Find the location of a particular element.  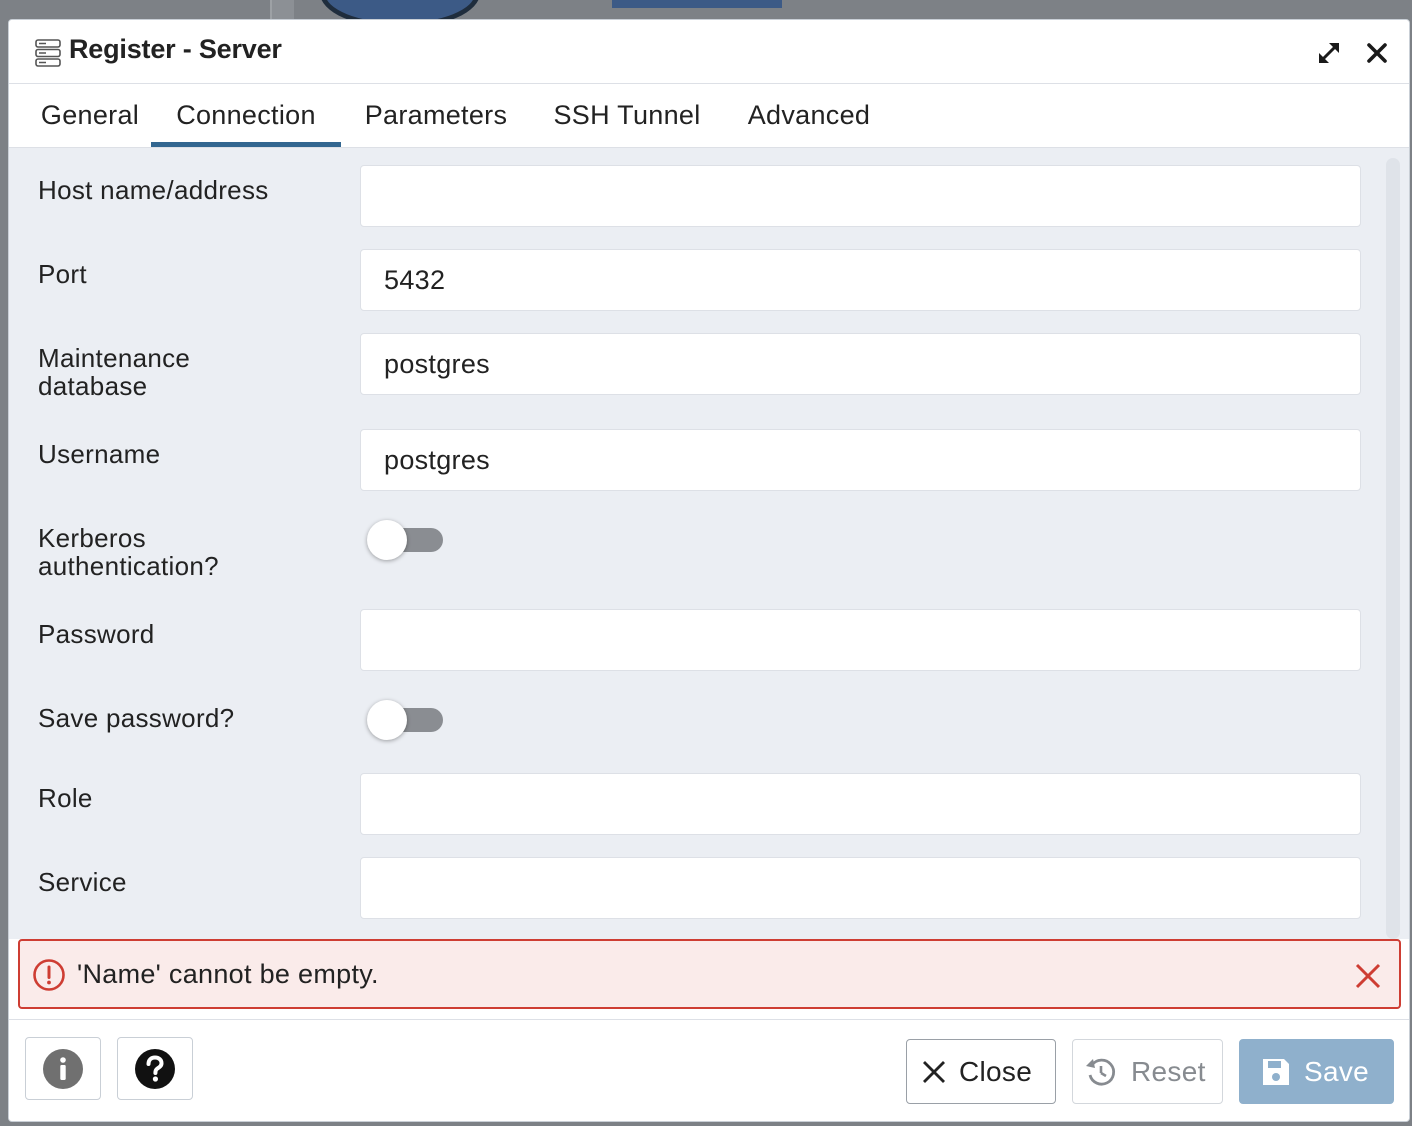

username-input is located at coordinates (860, 460).